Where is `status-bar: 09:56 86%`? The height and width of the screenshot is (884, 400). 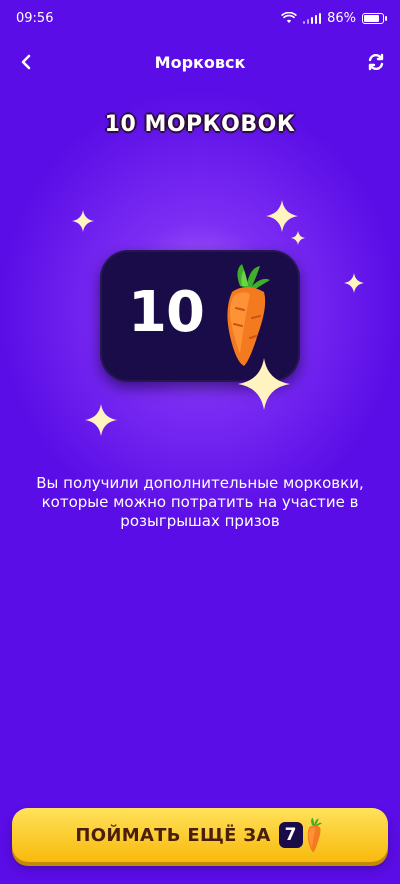 status-bar: 09:56 86% is located at coordinates (200, 18).